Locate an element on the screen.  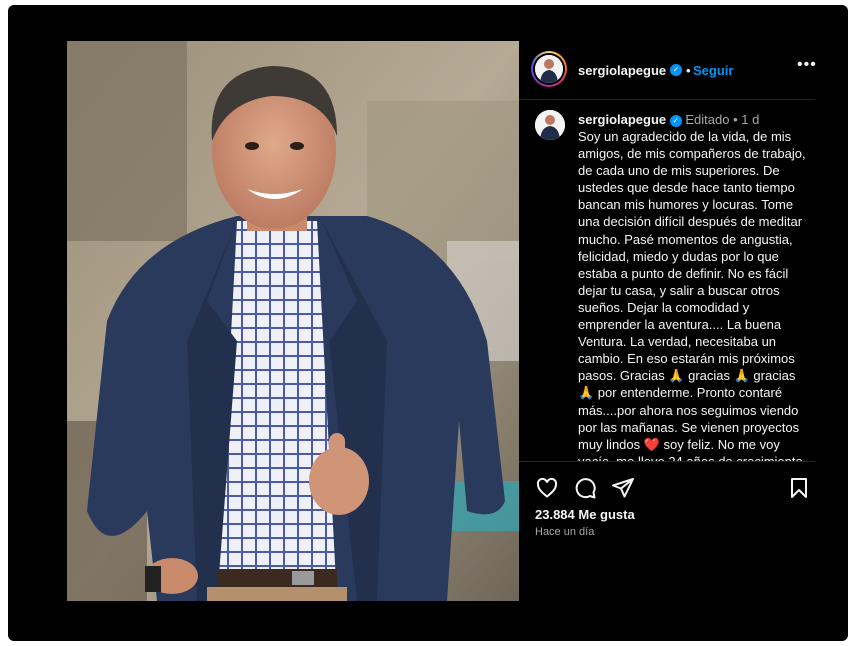
caption-line: vacío, me llevo 24 años de crecimiento is located at coordinates (694, 457).